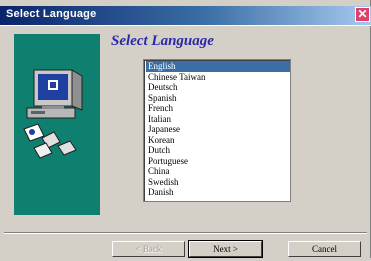 The image size is (371, 261). I want to click on language-option: Swedish, so click(218, 182).